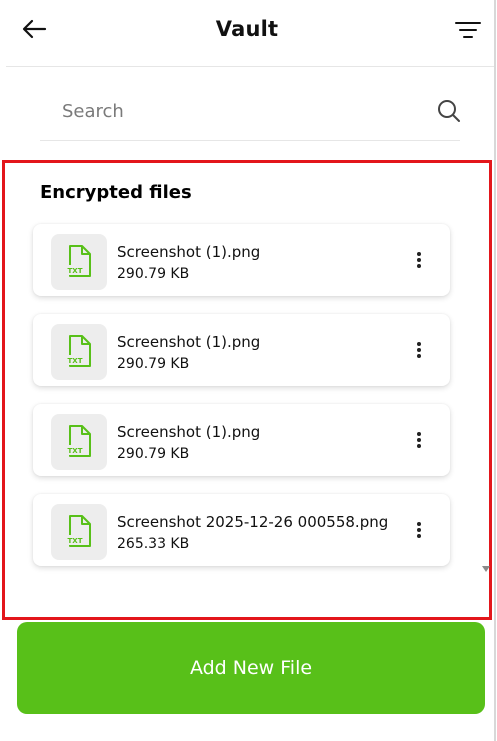 The width and height of the screenshot is (497, 741). I want to click on file-size: 265.33 KB, so click(153, 544).